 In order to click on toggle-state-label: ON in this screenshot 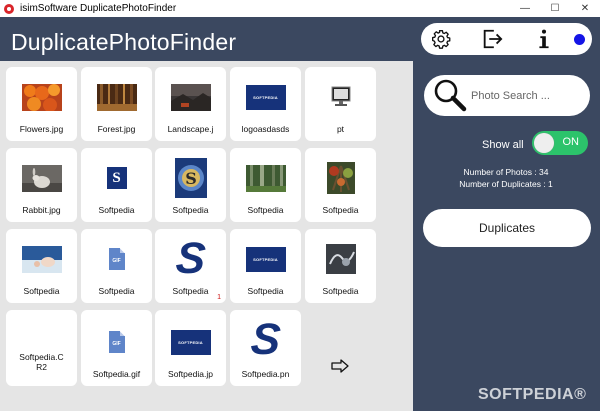, I will do `click(571, 142)`.